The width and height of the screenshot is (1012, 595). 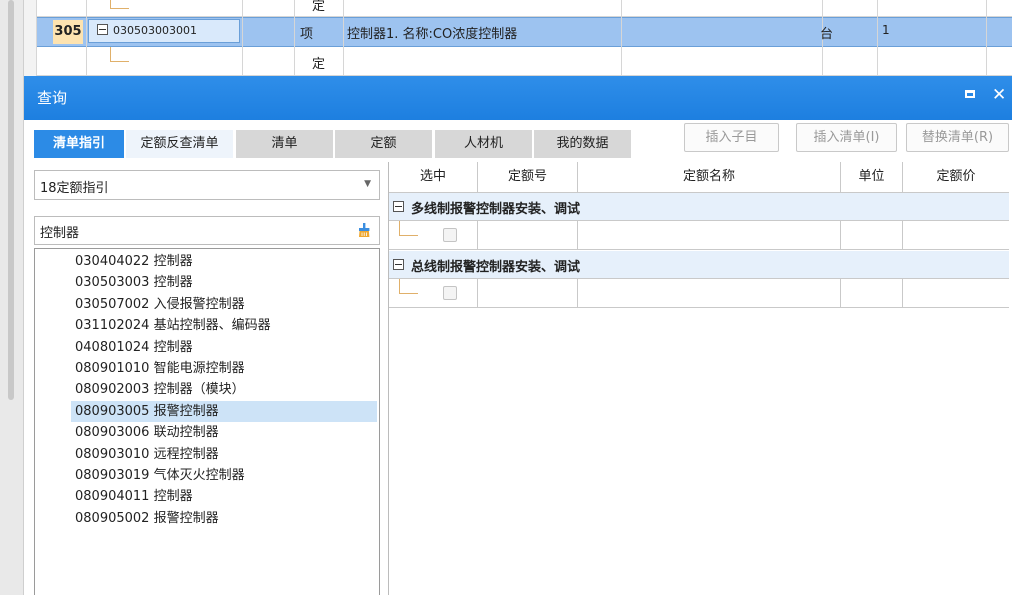 What do you see at coordinates (227, 282) in the screenshot?
I see `list-item: 030503003 控制器` at bounding box center [227, 282].